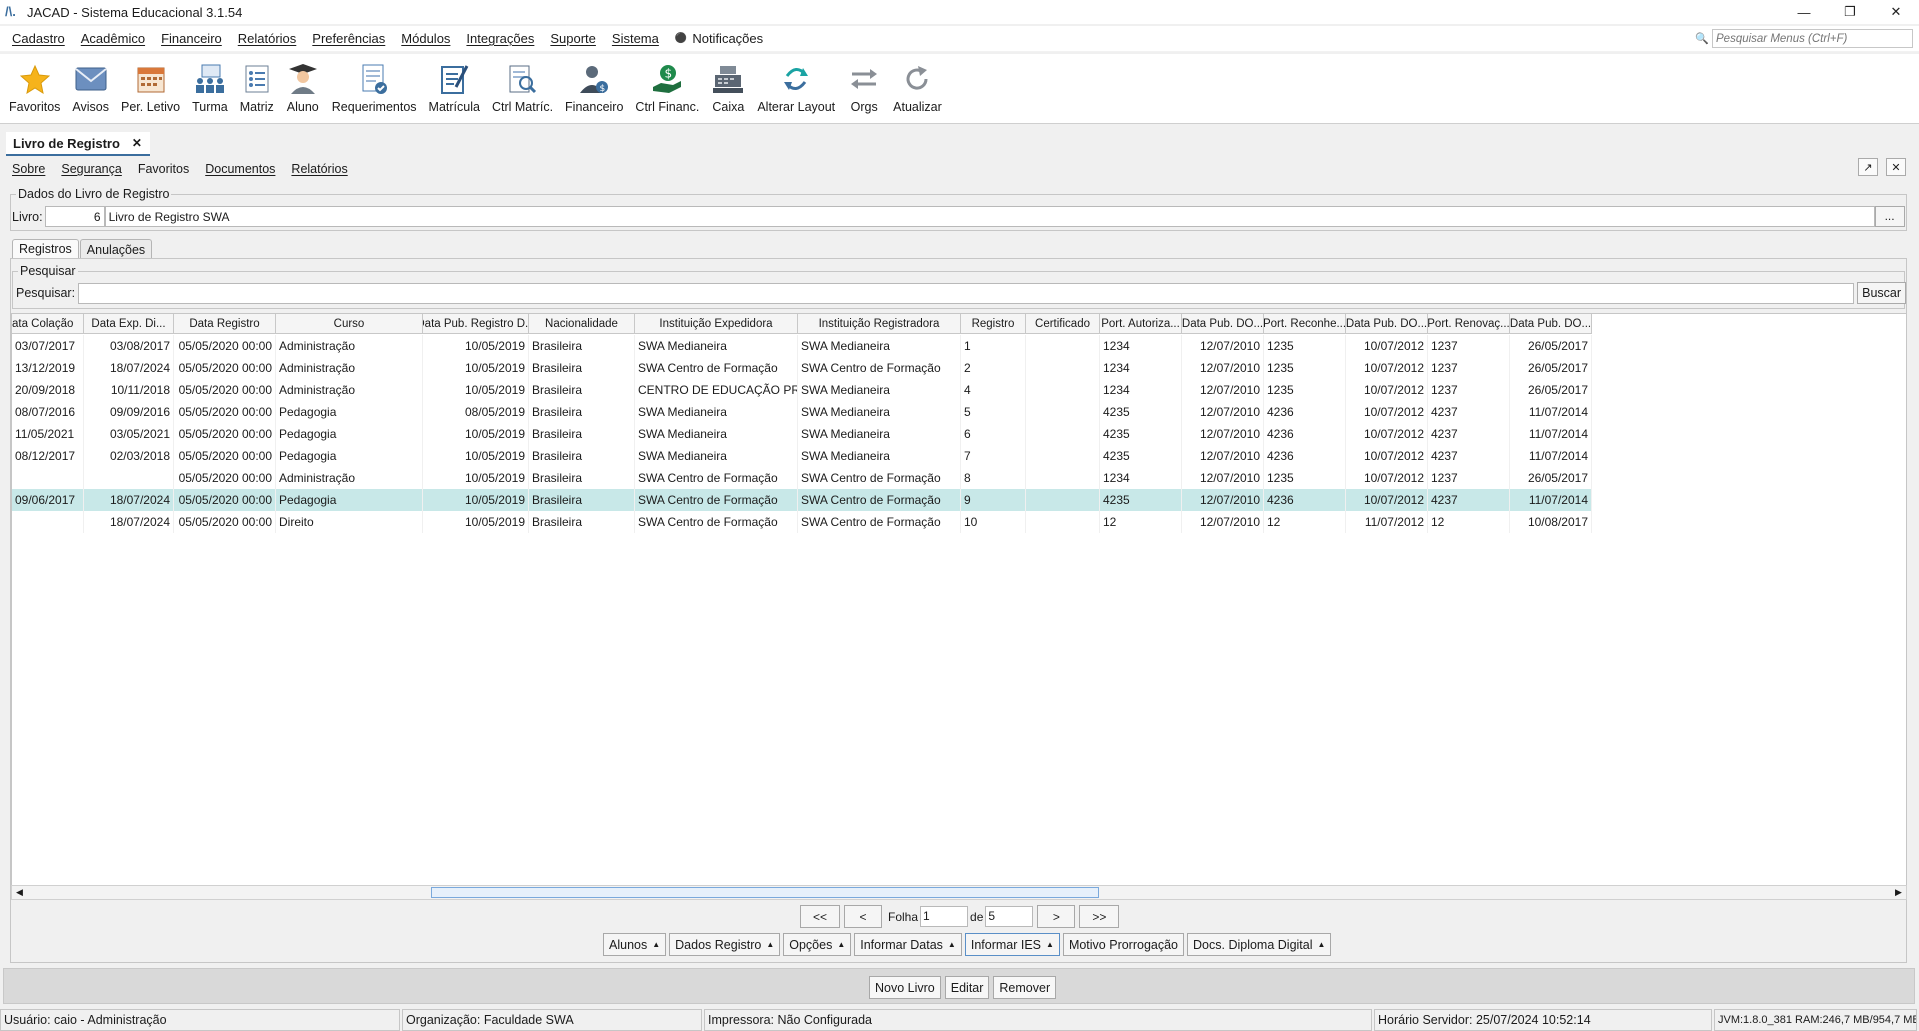 The image size is (1919, 1031). Describe the element at coordinates (1006, 944) in the screenshot. I see `informar-ies-label: Informar IES` at that location.